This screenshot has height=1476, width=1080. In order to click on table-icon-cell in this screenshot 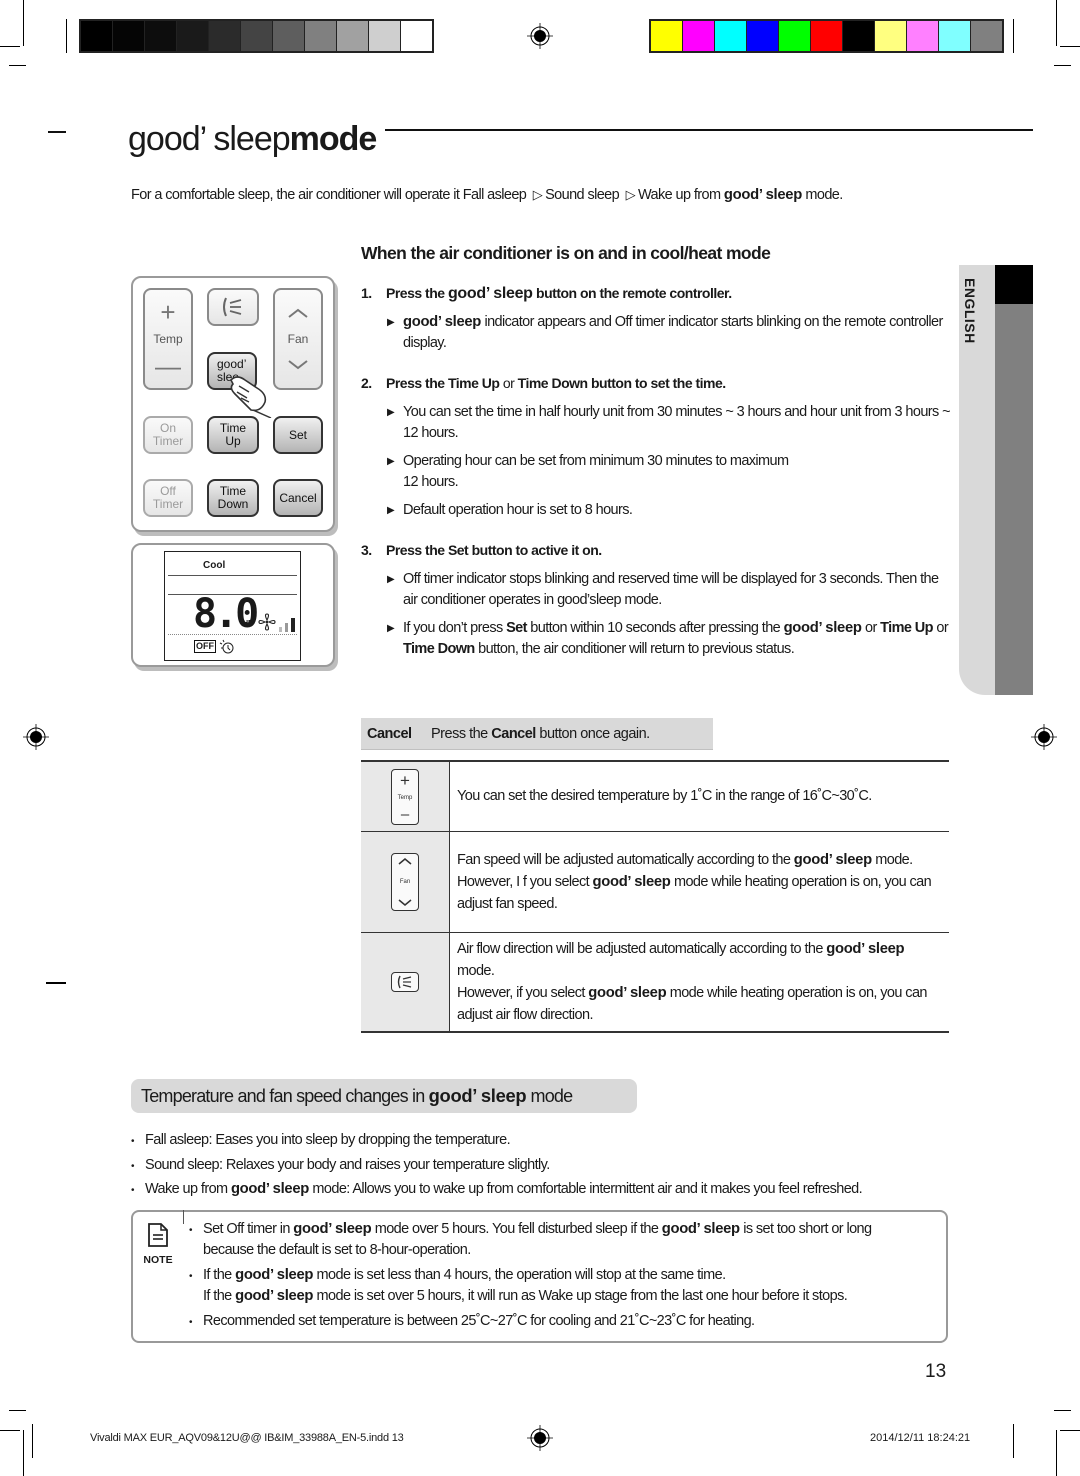, I will do `click(405, 982)`.